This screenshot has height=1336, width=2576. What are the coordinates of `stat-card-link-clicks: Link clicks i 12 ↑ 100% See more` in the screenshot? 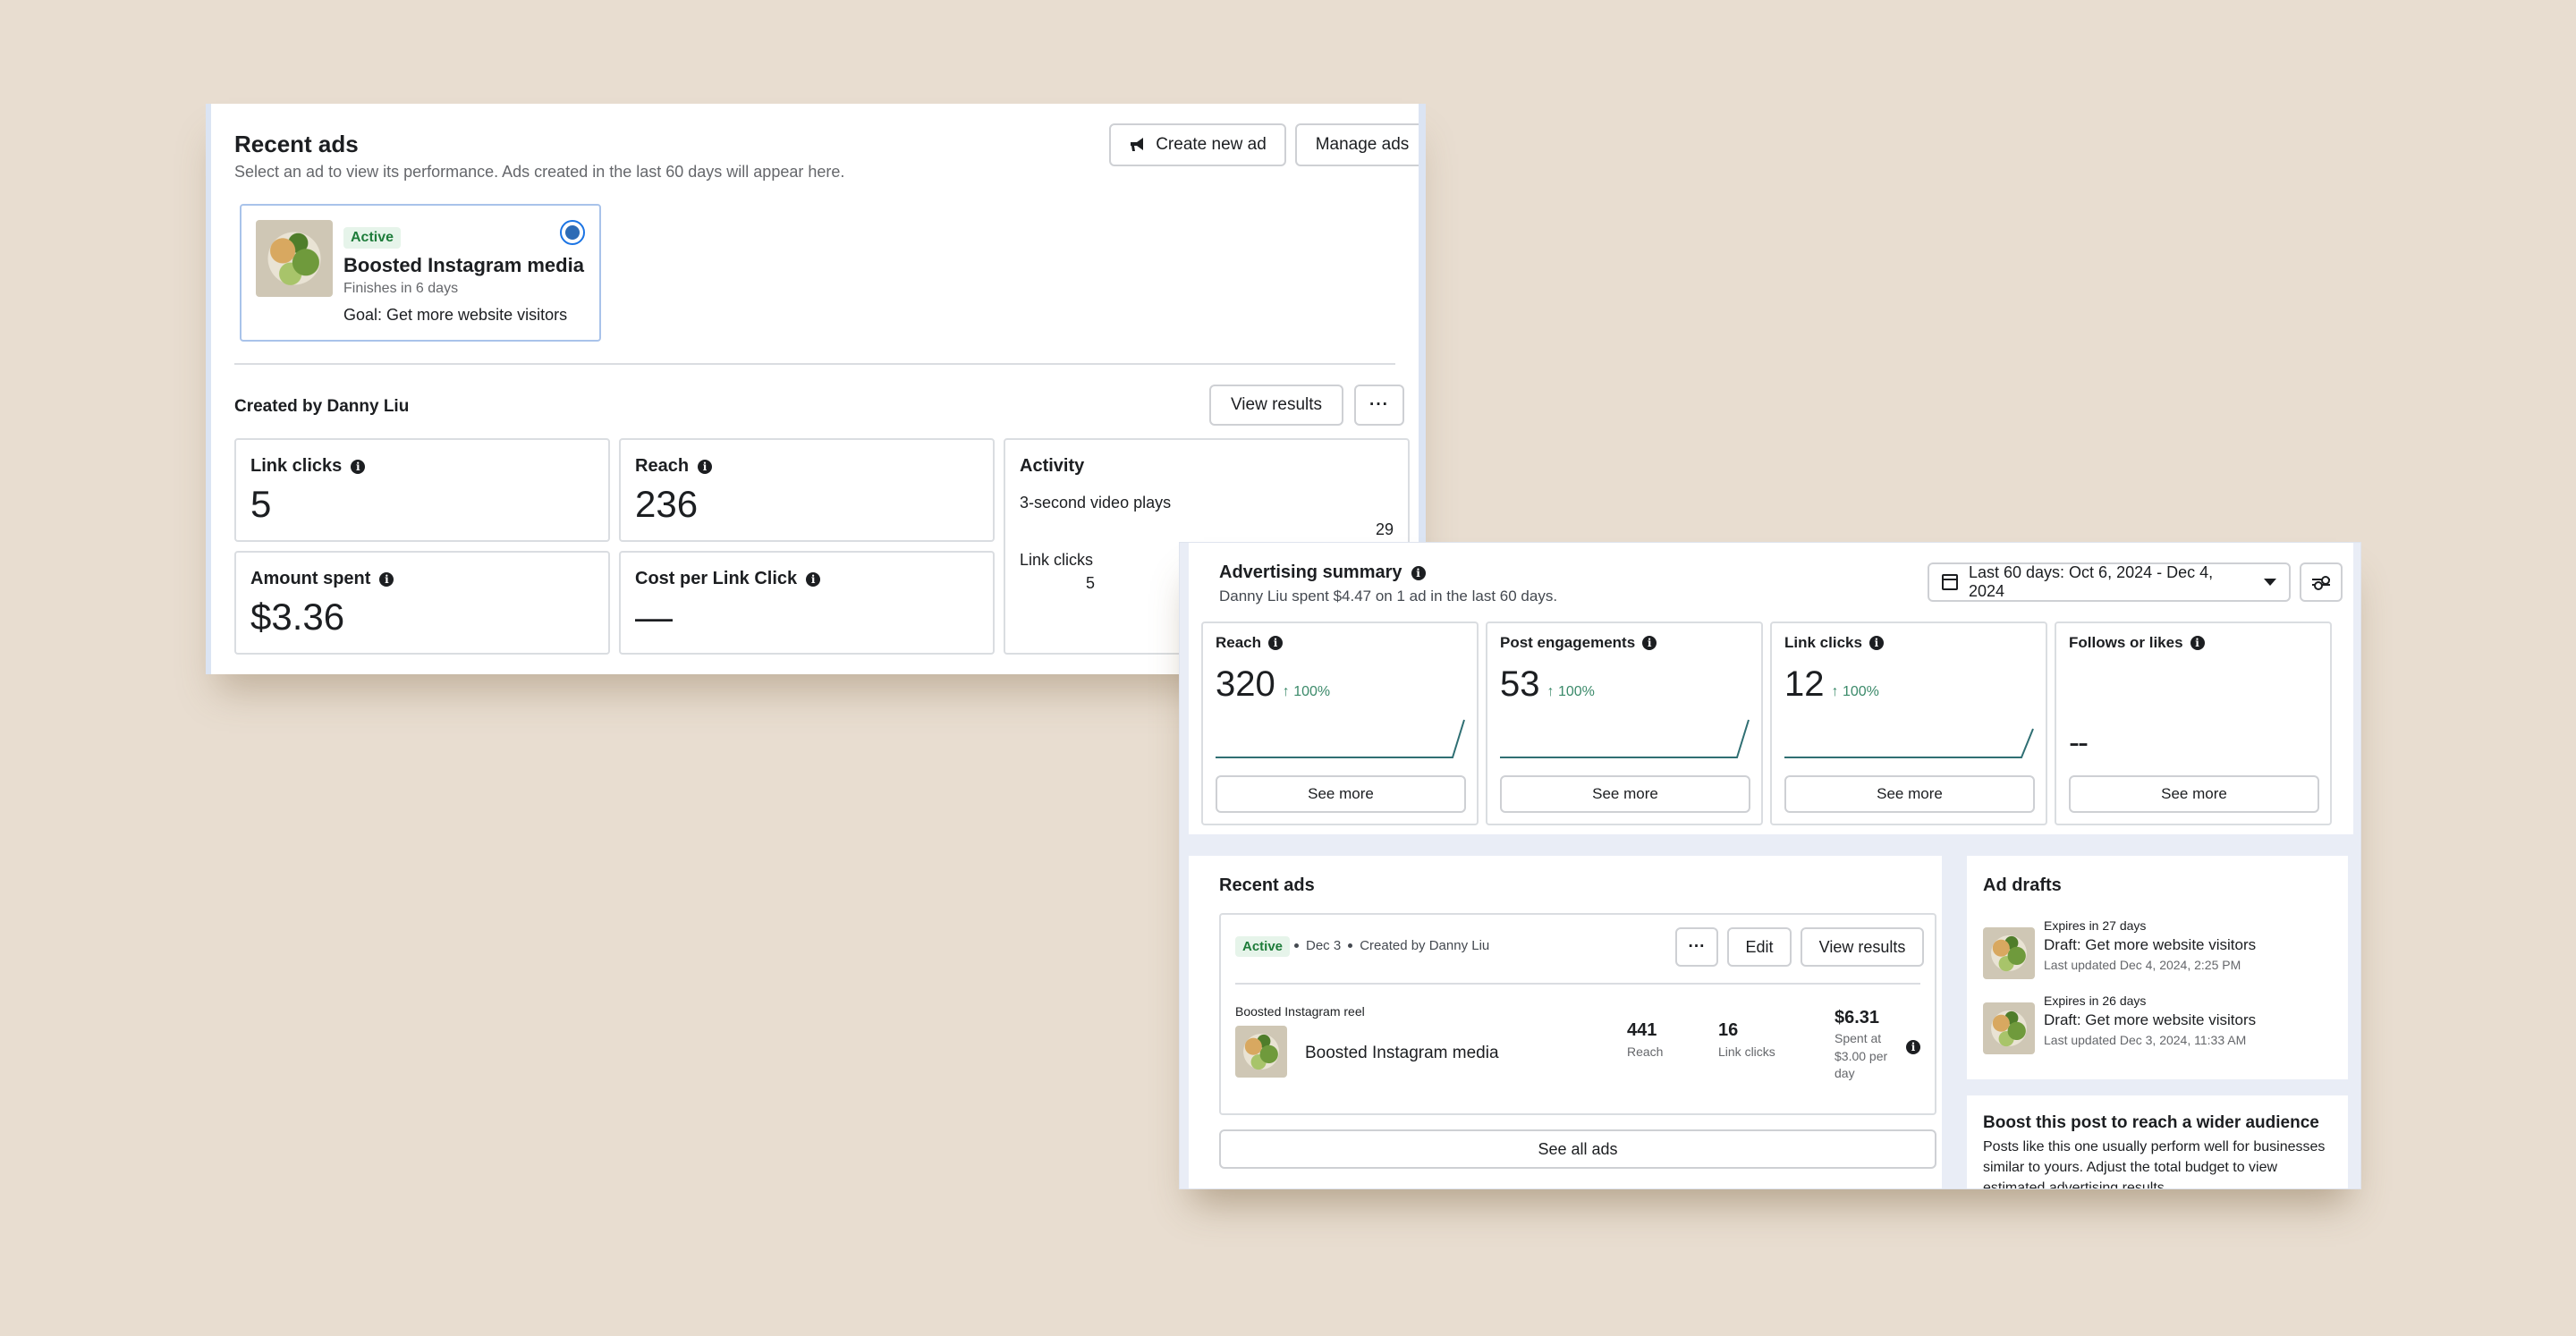 It's located at (1908, 723).